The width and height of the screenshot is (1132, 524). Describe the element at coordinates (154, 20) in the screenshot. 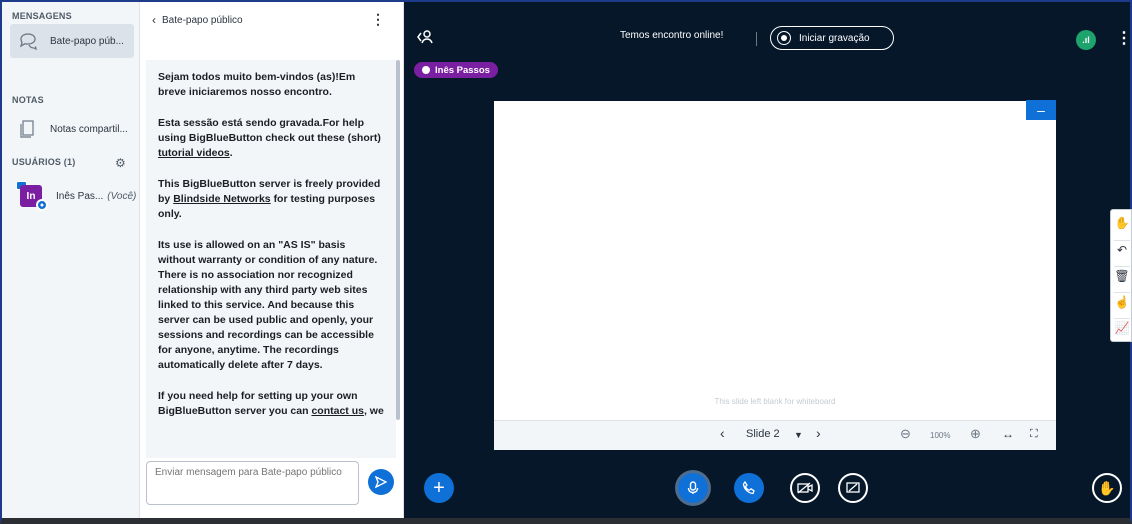

I see `chevron-left-icon: ‹` at that location.